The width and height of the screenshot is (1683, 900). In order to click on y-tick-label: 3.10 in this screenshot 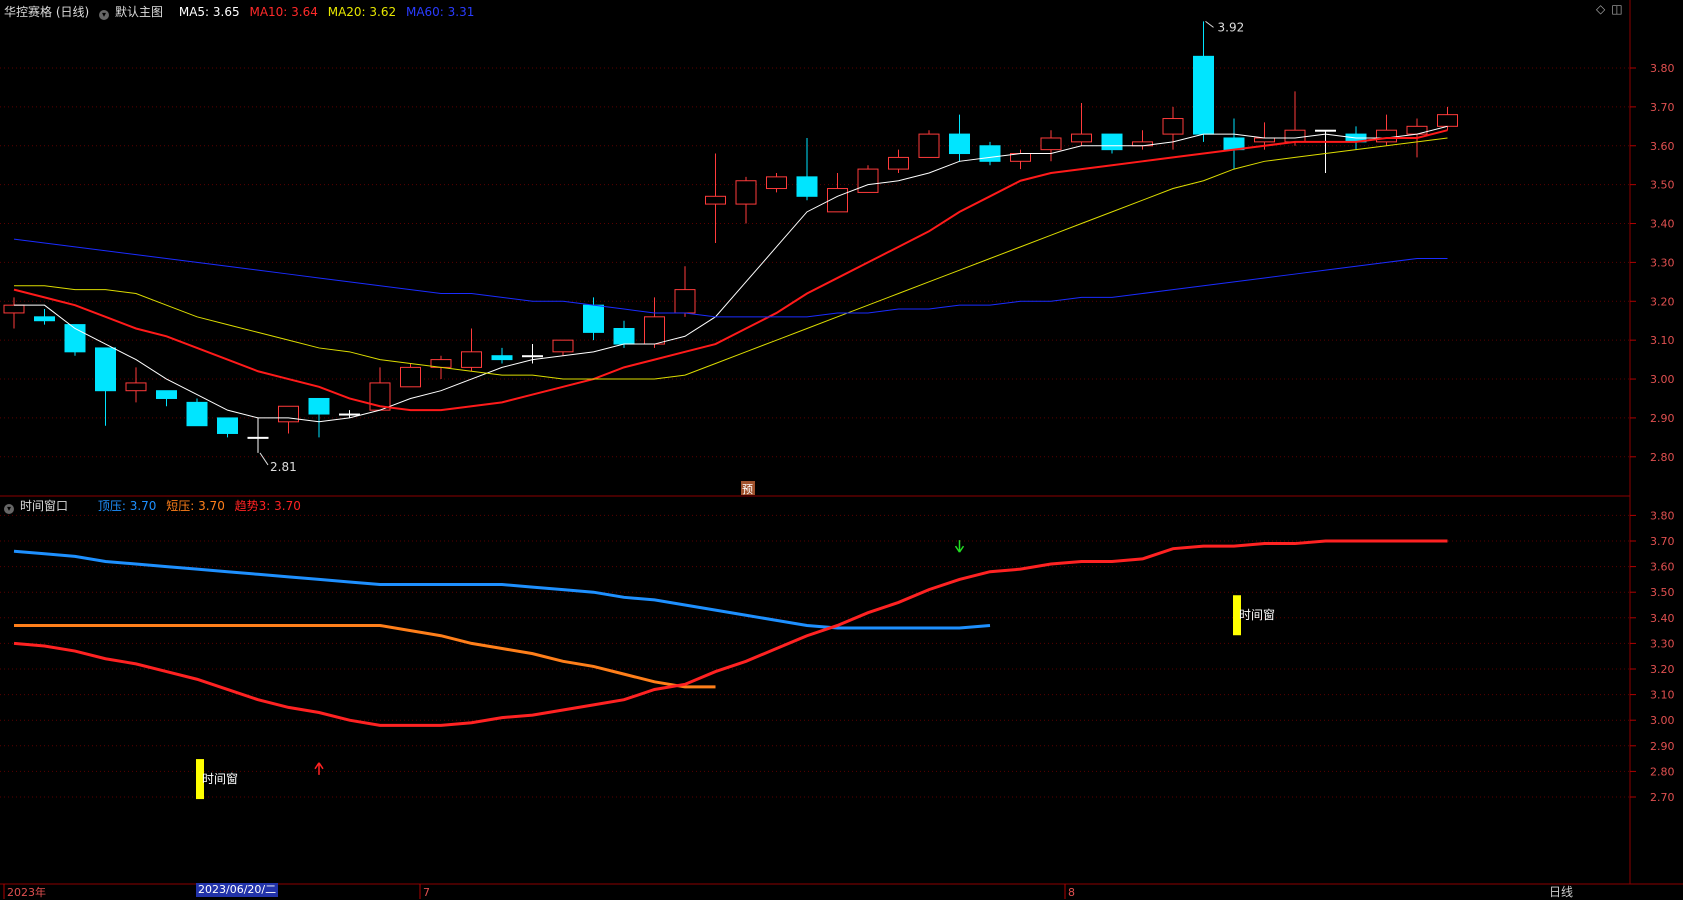, I will do `click(1662, 340)`.